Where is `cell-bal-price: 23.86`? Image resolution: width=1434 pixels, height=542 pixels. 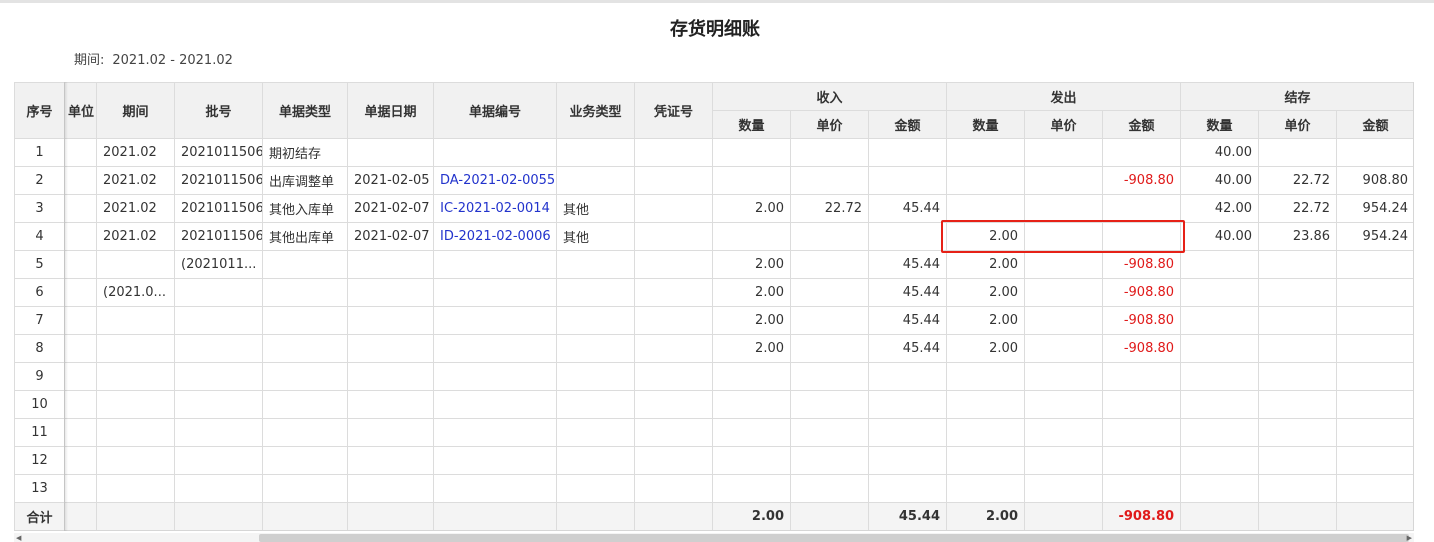 cell-bal-price: 23.86 is located at coordinates (1298, 236).